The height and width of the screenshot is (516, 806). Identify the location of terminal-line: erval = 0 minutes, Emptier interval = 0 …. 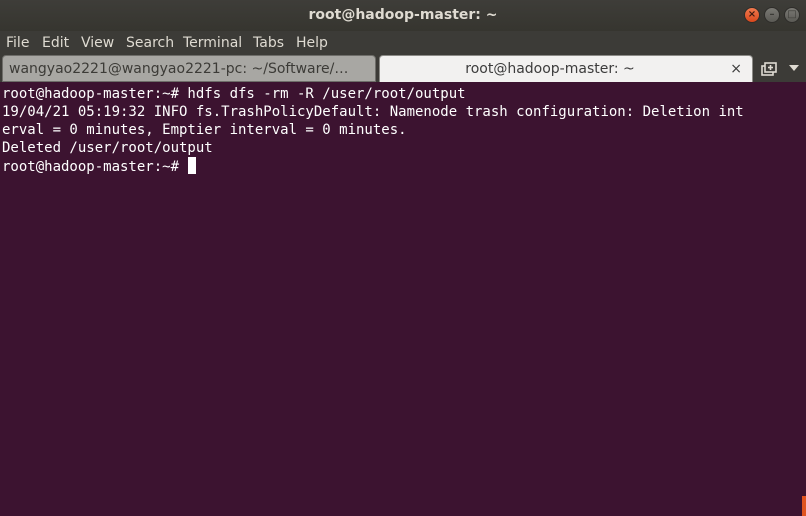
(204, 130).